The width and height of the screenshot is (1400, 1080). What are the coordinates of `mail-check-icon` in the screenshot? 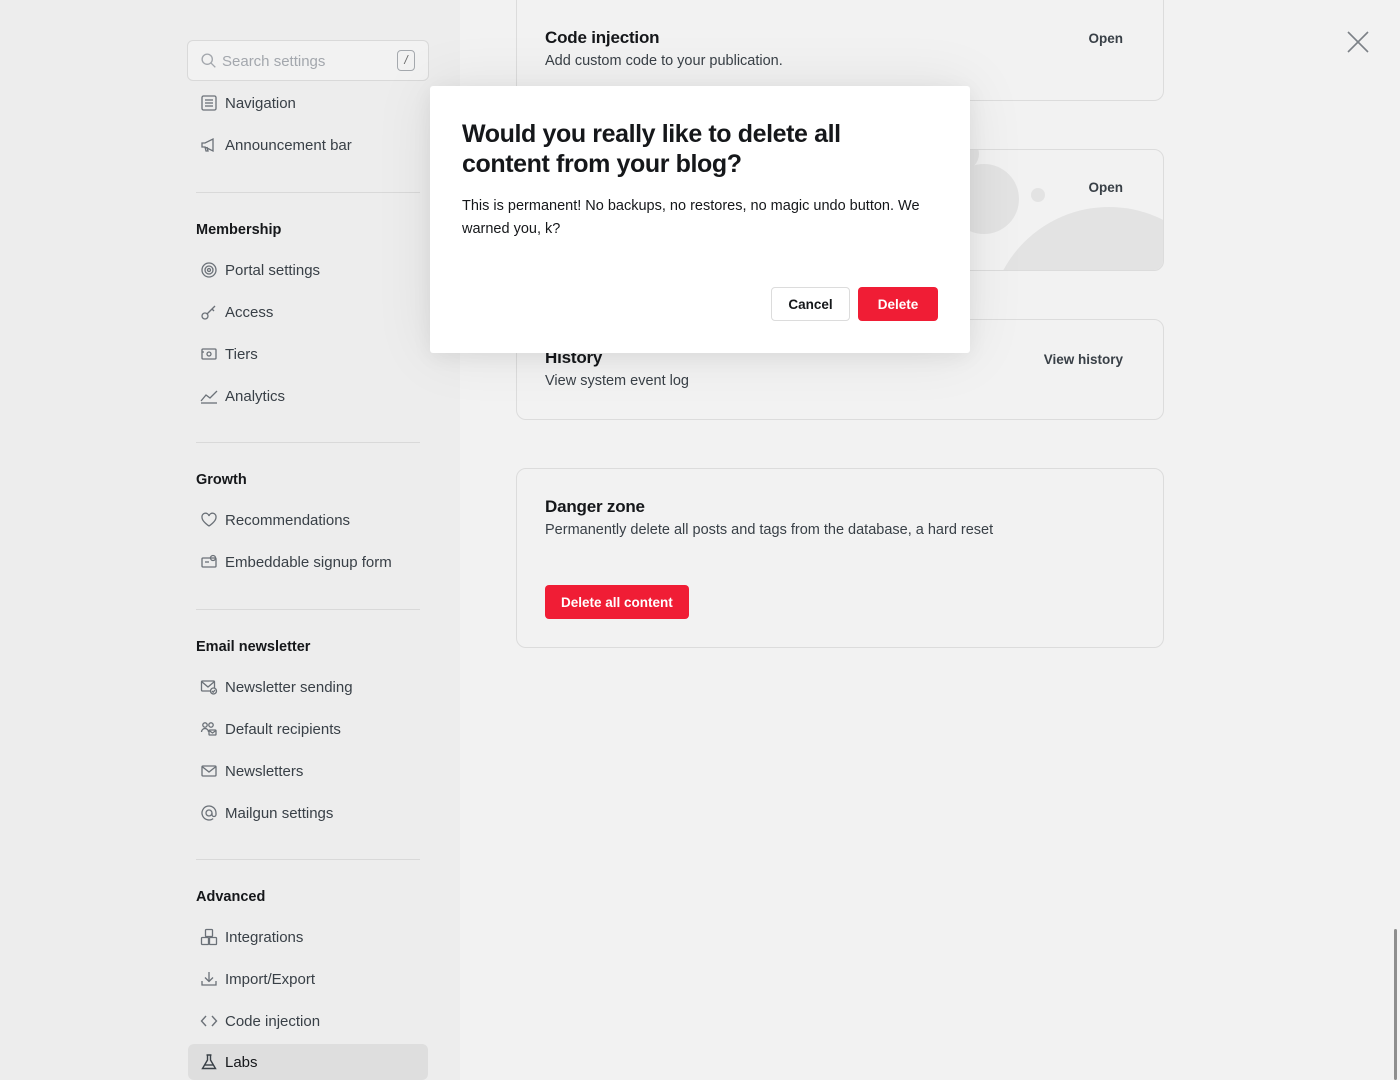 It's located at (209, 687).